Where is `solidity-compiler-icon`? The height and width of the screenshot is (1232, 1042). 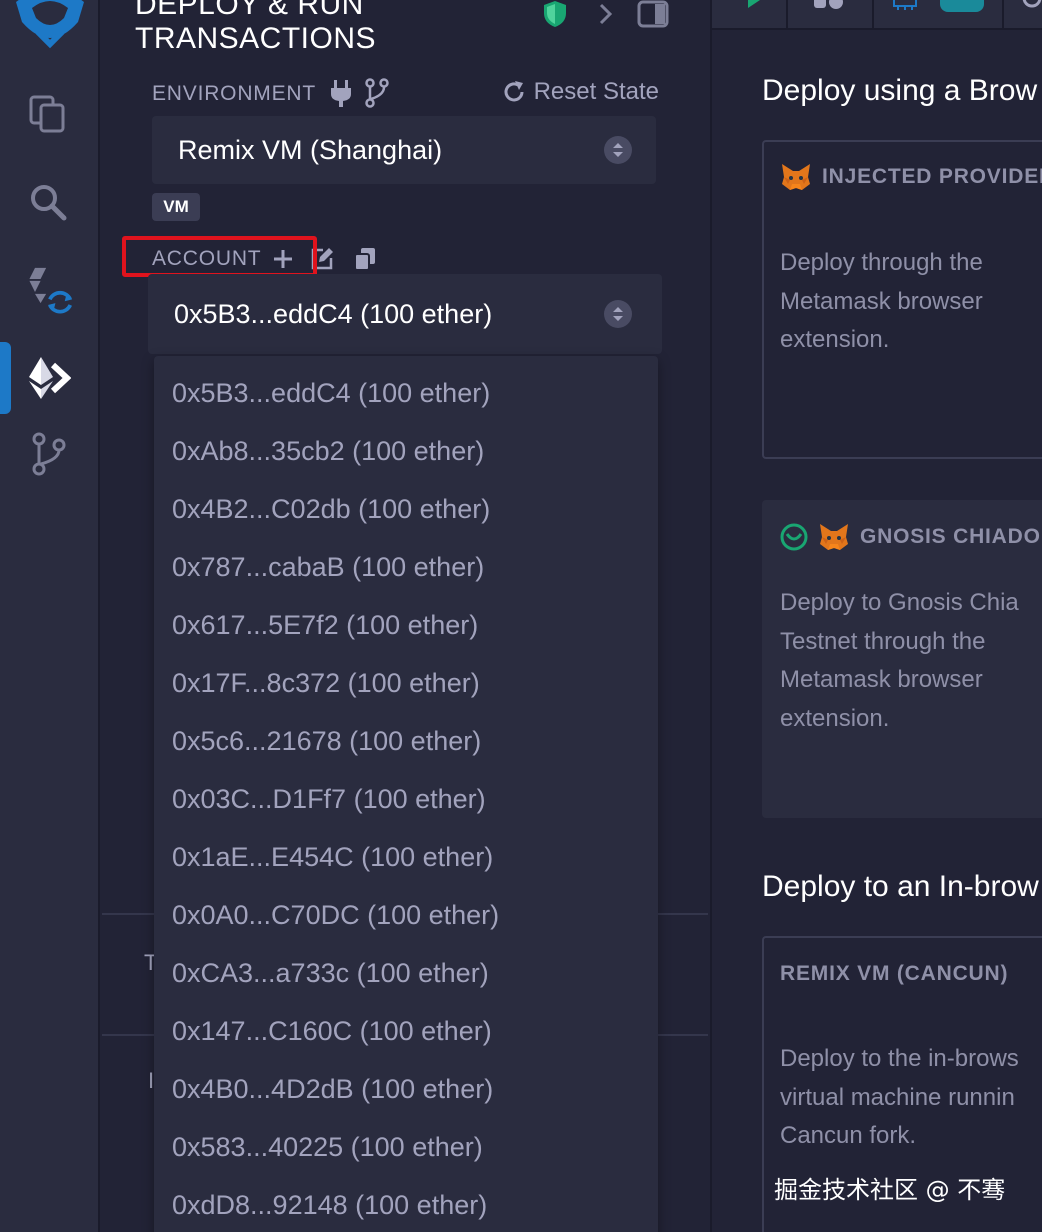
solidity-compiler-icon is located at coordinates (48, 292).